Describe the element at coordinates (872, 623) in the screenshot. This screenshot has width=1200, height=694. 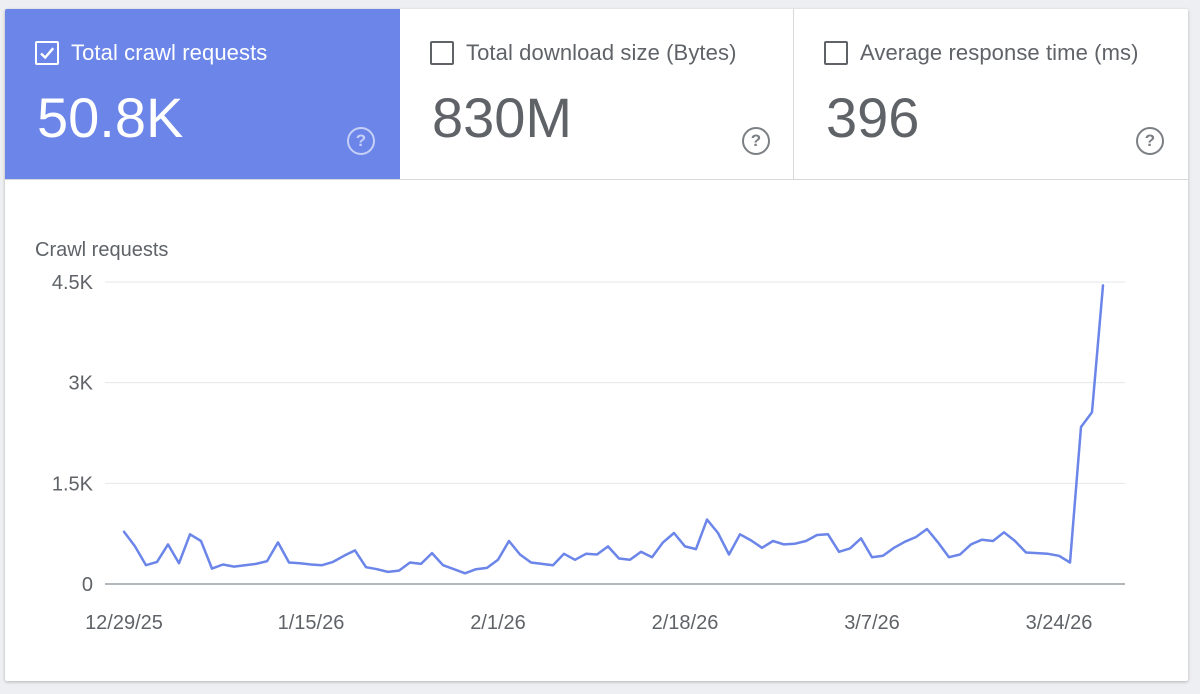
I see `x-tick-label: 3/7/26` at that location.